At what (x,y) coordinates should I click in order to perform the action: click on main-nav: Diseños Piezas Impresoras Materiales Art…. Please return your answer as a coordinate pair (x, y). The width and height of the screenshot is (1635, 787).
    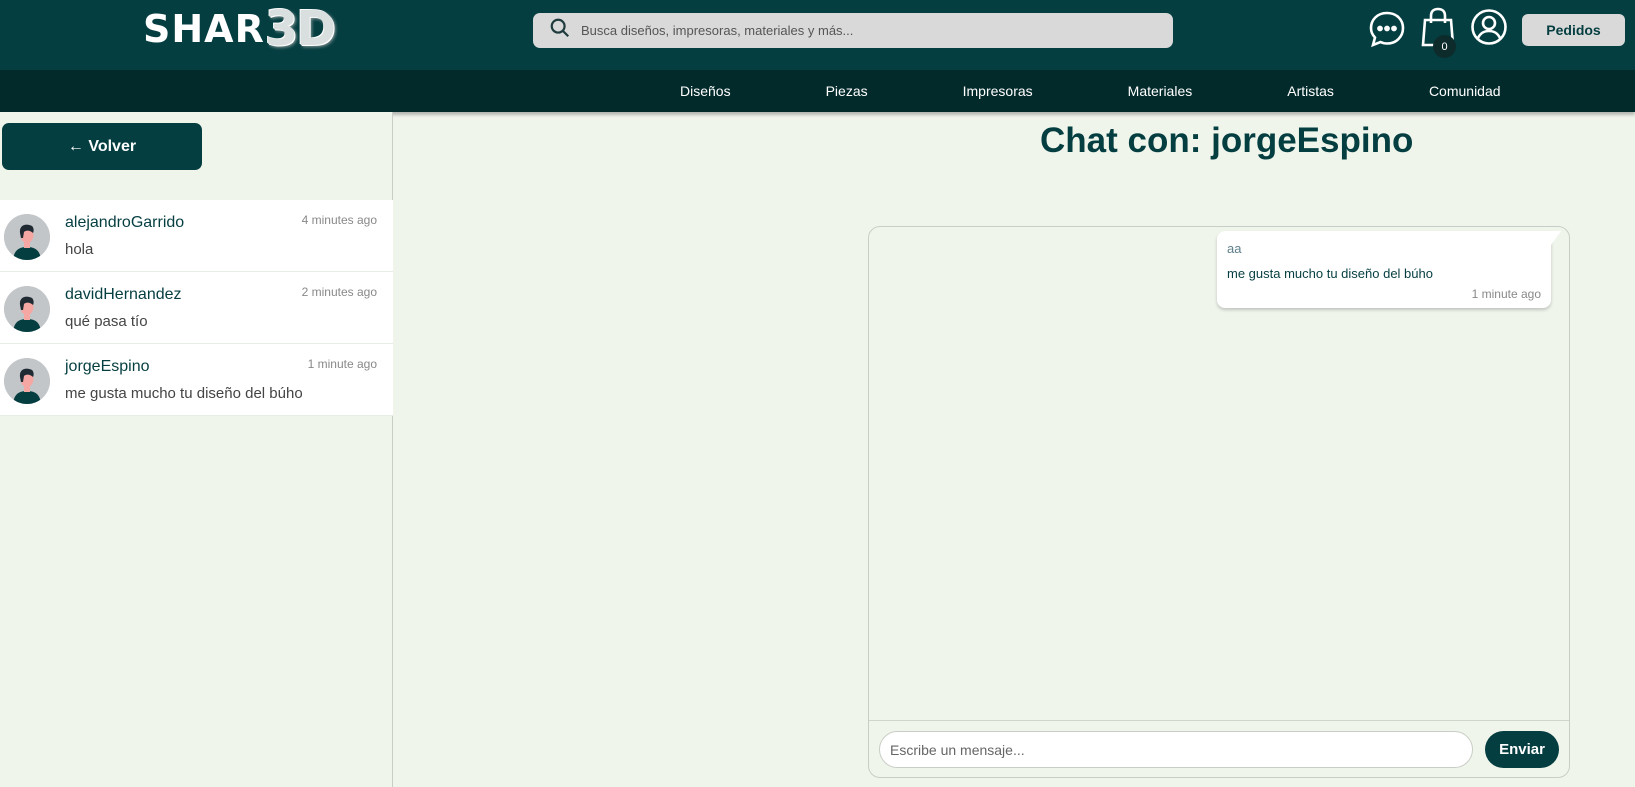
    Looking at the image, I should click on (817, 91).